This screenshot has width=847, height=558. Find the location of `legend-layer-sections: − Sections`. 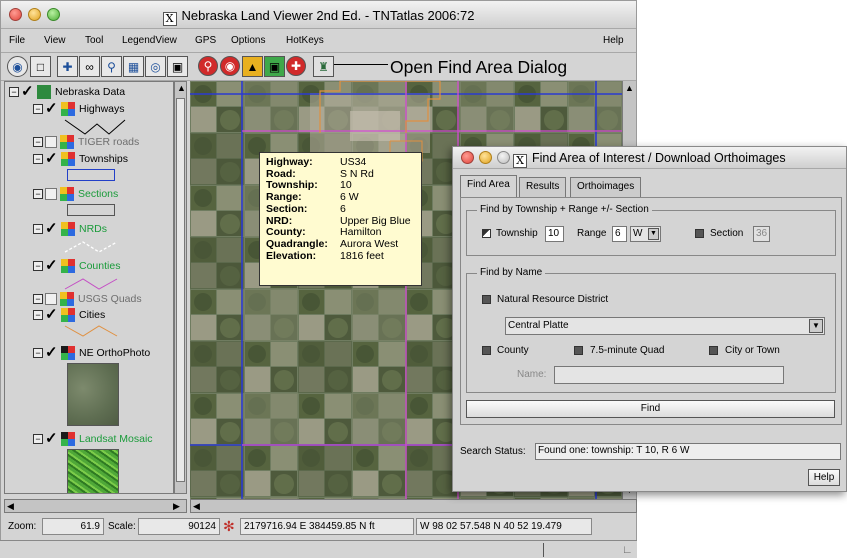

legend-layer-sections: − Sections is located at coordinates (75, 194).